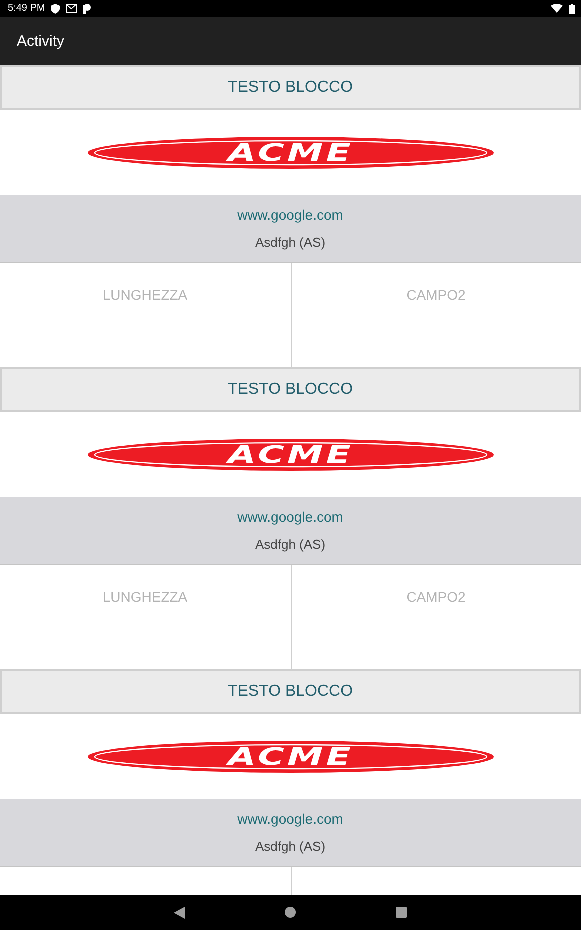  I want to click on battery-icon, so click(572, 9).